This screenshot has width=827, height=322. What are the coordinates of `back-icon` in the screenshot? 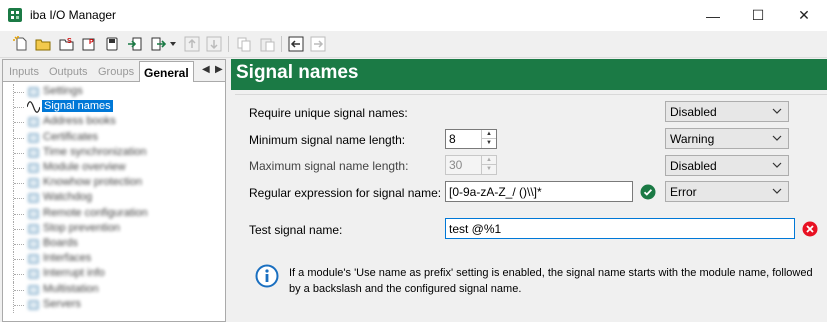 It's located at (296, 44).